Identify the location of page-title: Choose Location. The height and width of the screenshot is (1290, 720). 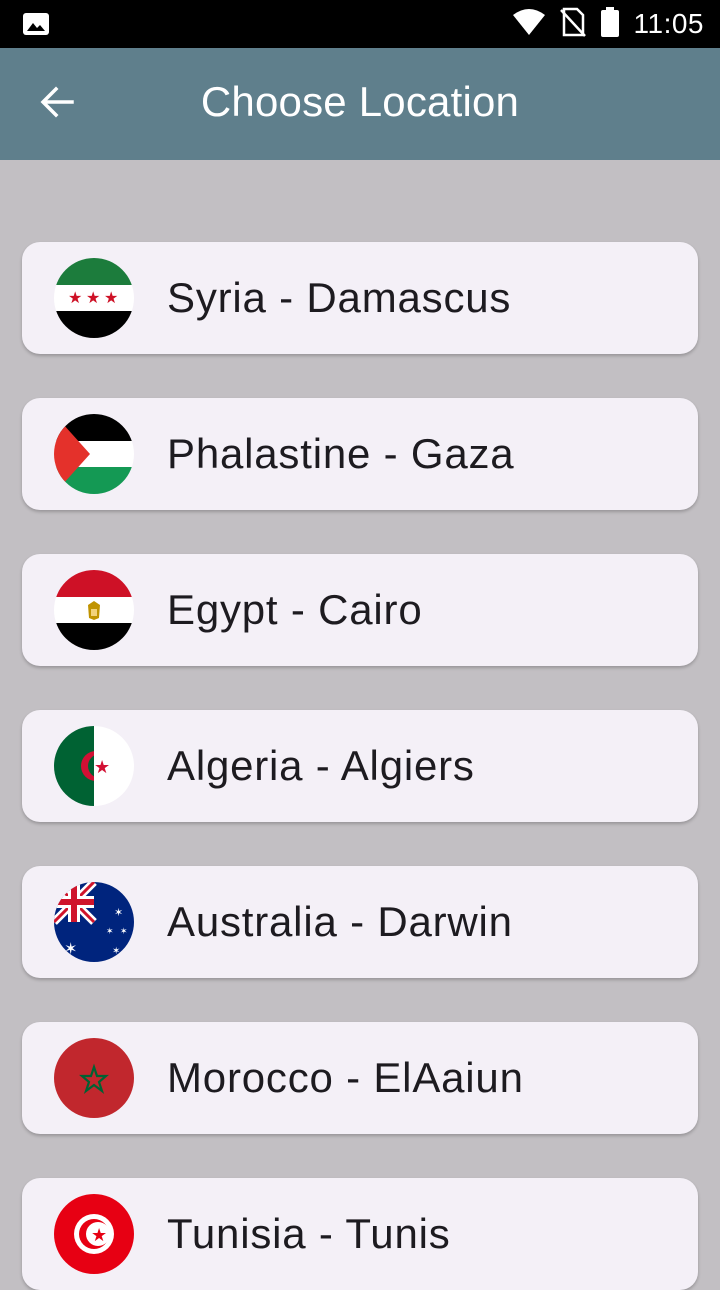
(360, 101).